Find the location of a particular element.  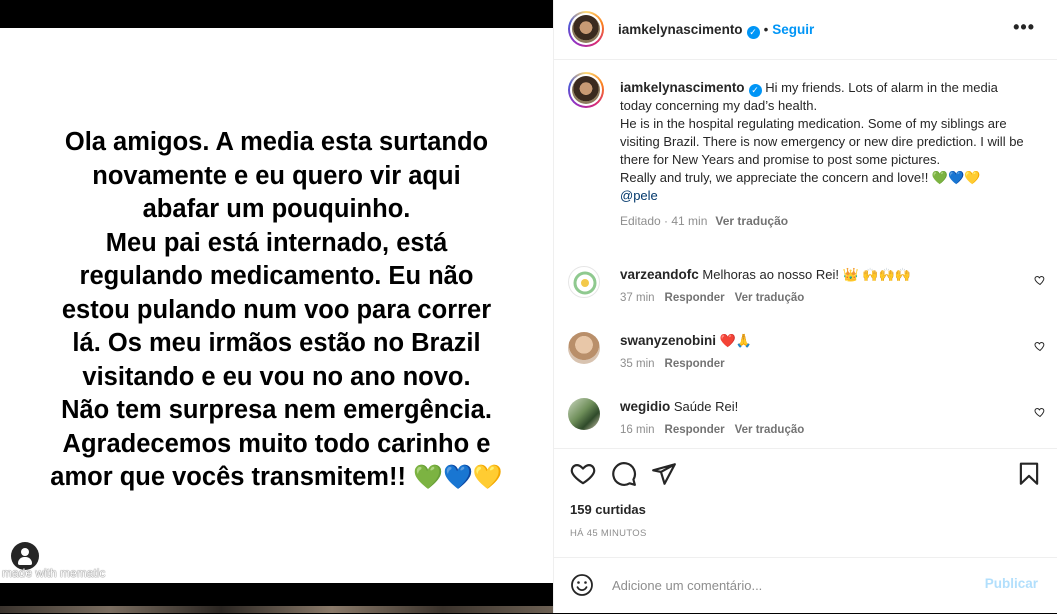

comment-text: Saúde Rei! is located at coordinates (706, 406).